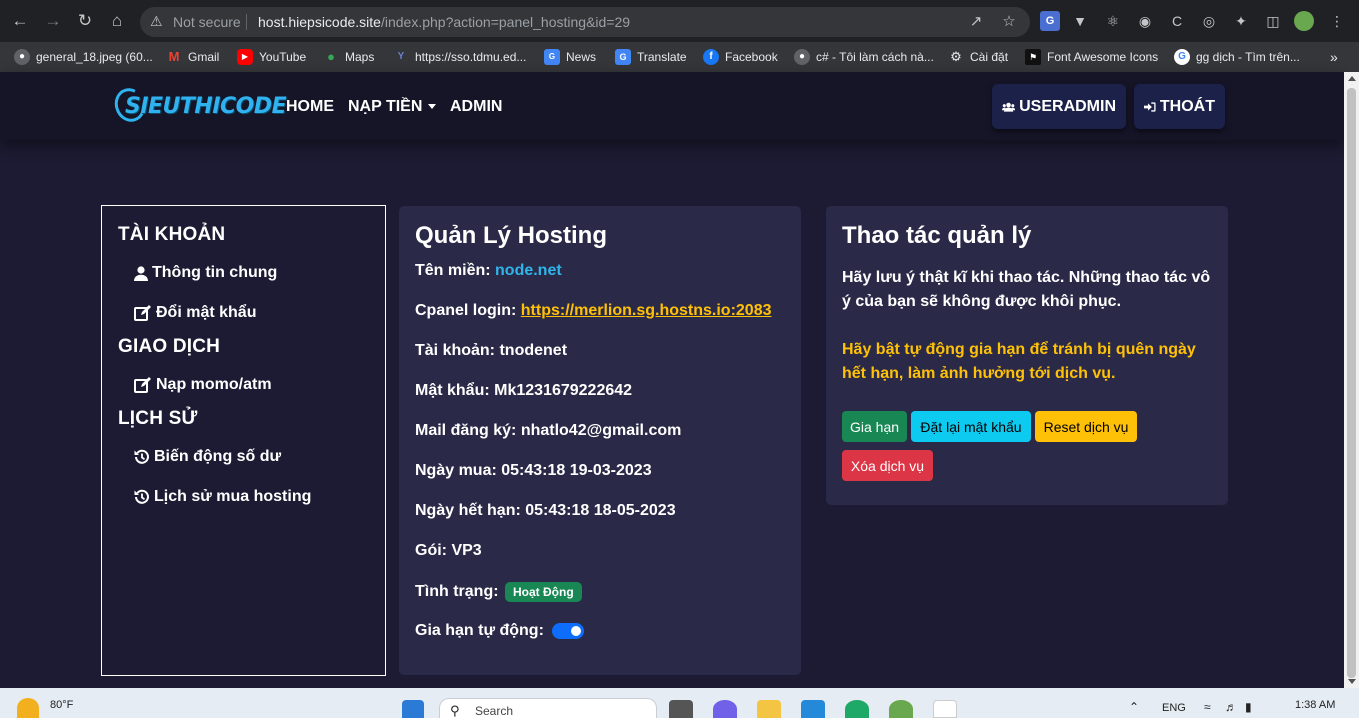 This screenshot has width=1359, height=718. I want to click on sidebar-item-bien-dong-so-du: Biến động số dư, so click(207, 457).